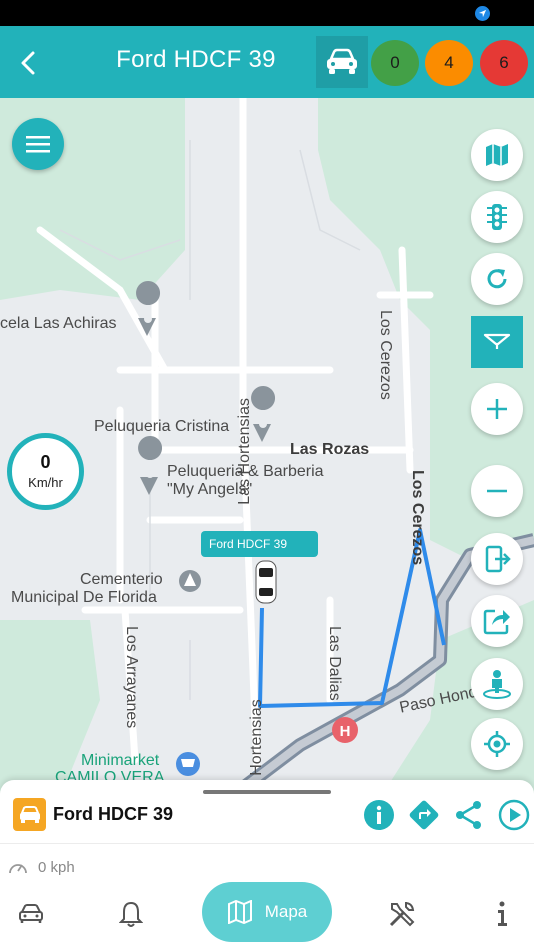  I want to click on place-label: Municipal De Florida, so click(84, 597).